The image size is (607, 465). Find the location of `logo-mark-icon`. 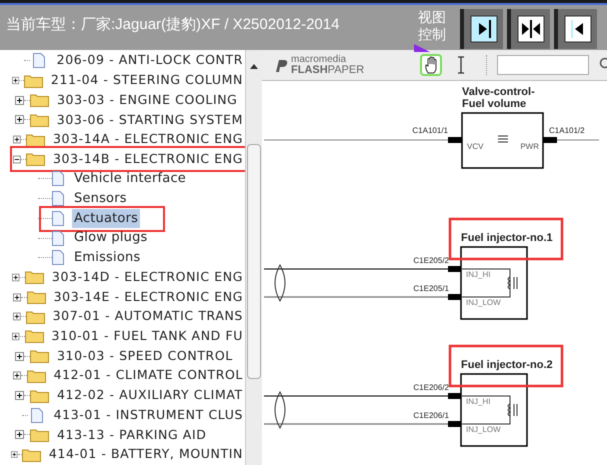

logo-mark-icon is located at coordinates (281, 65).